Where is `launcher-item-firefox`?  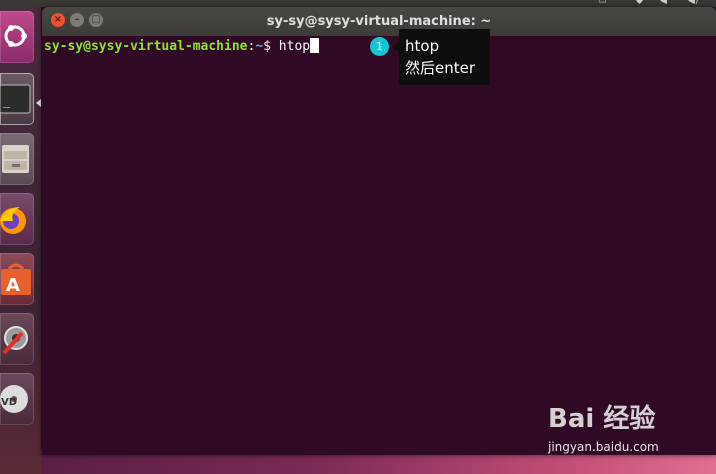 launcher-item-firefox is located at coordinates (17, 219).